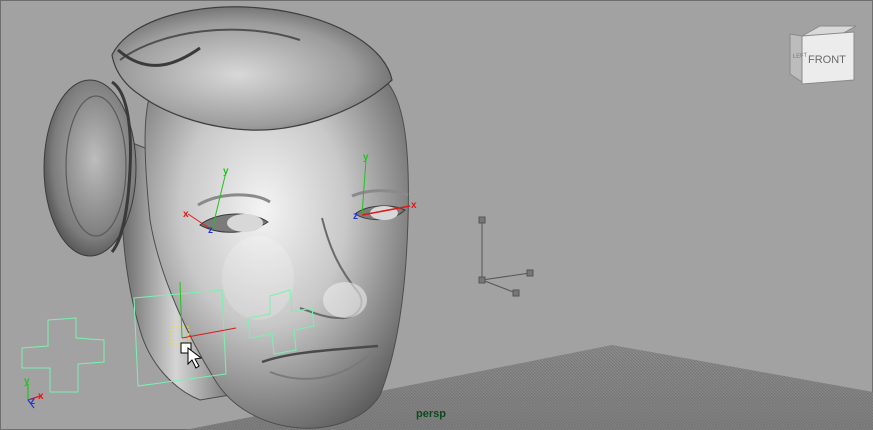 The height and width of the screenshot is (430, 873). I want to click on view-cube: LEFT FRONT, so click(821, 55).